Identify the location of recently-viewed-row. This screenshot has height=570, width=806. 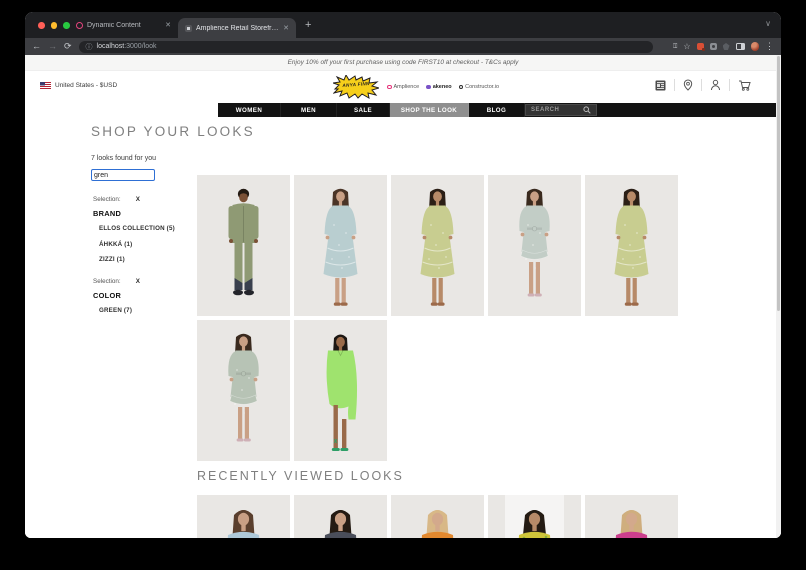
(437, 516).